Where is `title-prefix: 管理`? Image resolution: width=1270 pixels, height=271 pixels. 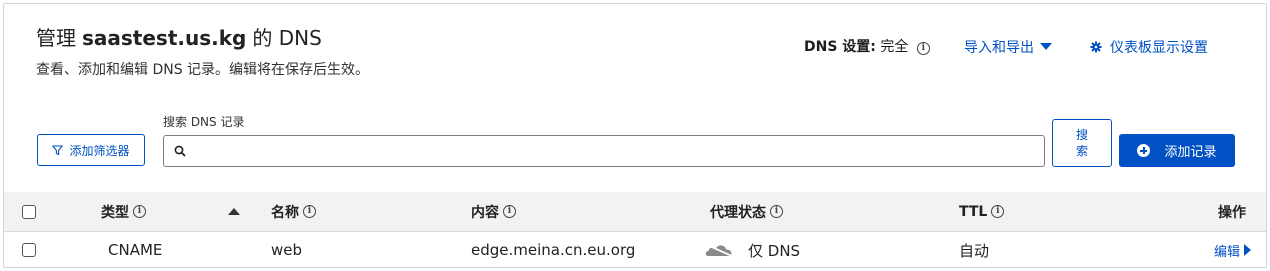 title-prefix: 管理 is located at coordinates (56, 38).